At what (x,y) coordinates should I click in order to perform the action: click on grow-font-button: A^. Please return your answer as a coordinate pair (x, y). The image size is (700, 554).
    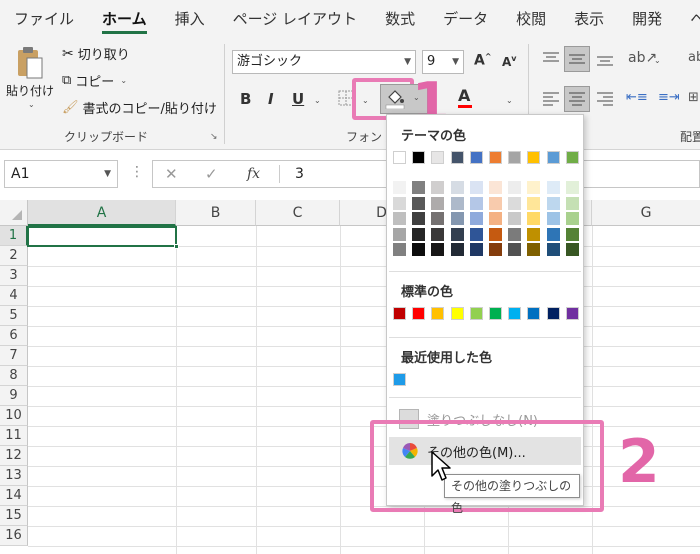
    Looking at the image, I should click on (483, 60).